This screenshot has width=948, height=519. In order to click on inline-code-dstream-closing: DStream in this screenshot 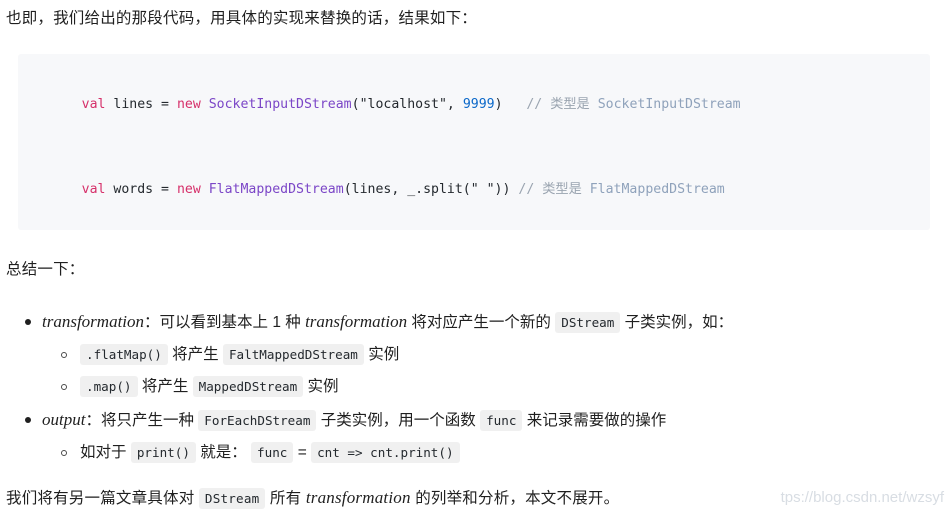, I will do `click(232, 498)`.